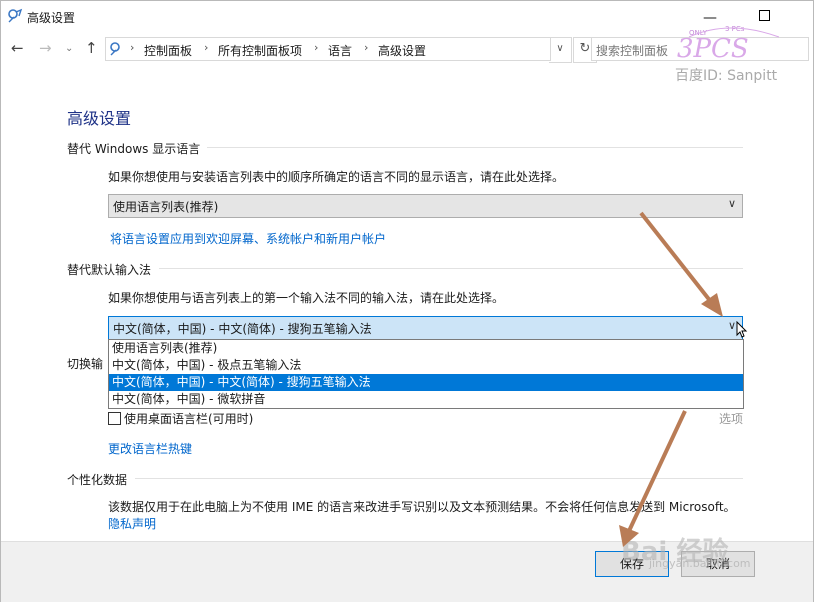  Describe the element at coordinates (336, 177) in the screenshot. I see `display-language-description: 如果你想使用与安装语言列表中的顺序所确定的语言不同的显示语言，请在此处选择。` at that location.